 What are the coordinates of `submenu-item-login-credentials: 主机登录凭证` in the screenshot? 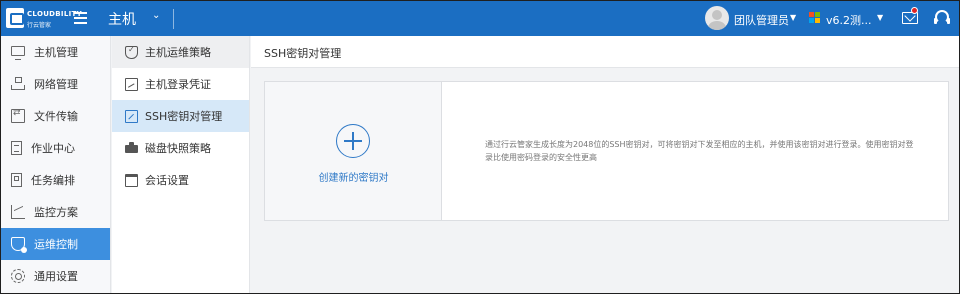 It's located at (180, 84).